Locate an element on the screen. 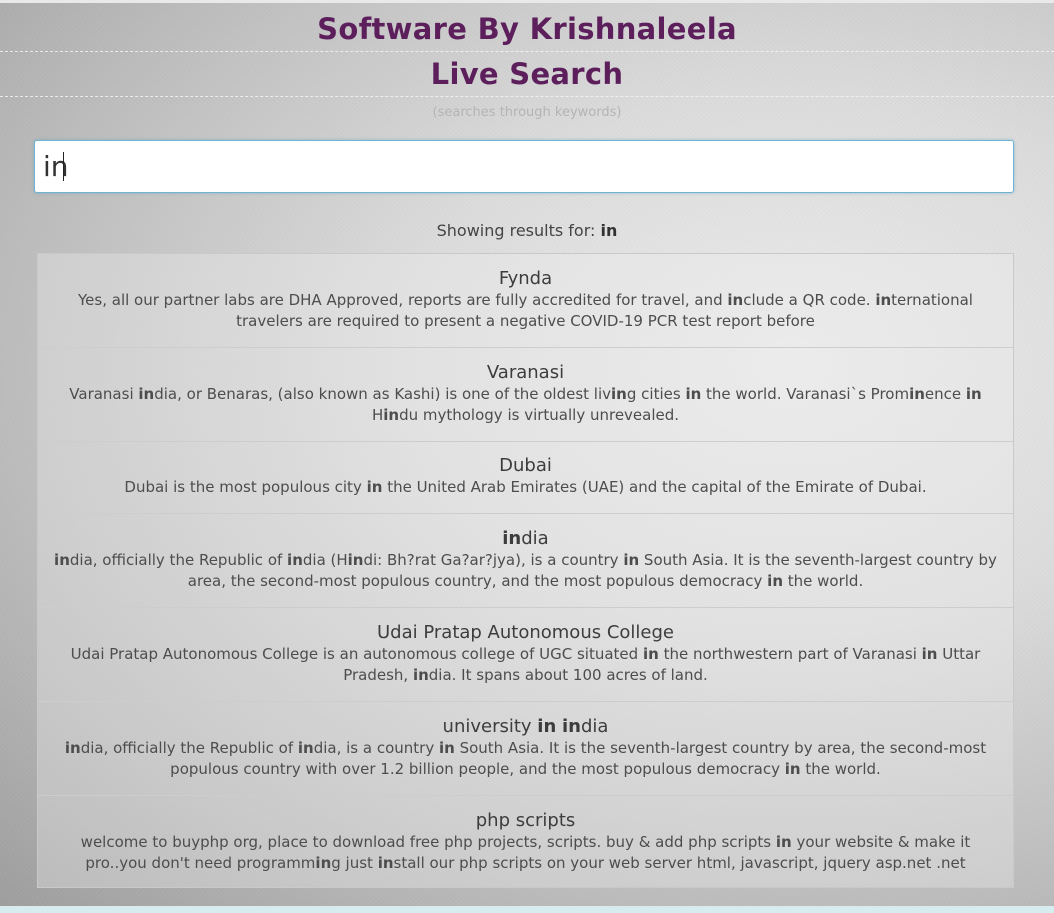 The width and height of the screenshot is (1054, 913). search-input is located at coordinates (524, 166).